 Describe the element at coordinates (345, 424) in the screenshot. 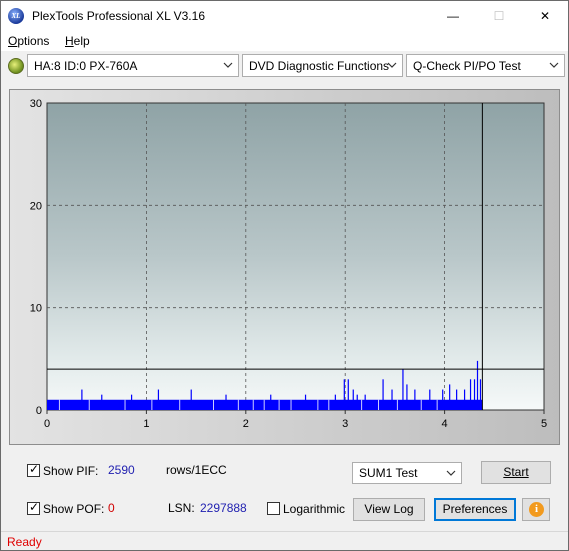

I see `x-tick-label: 3` at that location.